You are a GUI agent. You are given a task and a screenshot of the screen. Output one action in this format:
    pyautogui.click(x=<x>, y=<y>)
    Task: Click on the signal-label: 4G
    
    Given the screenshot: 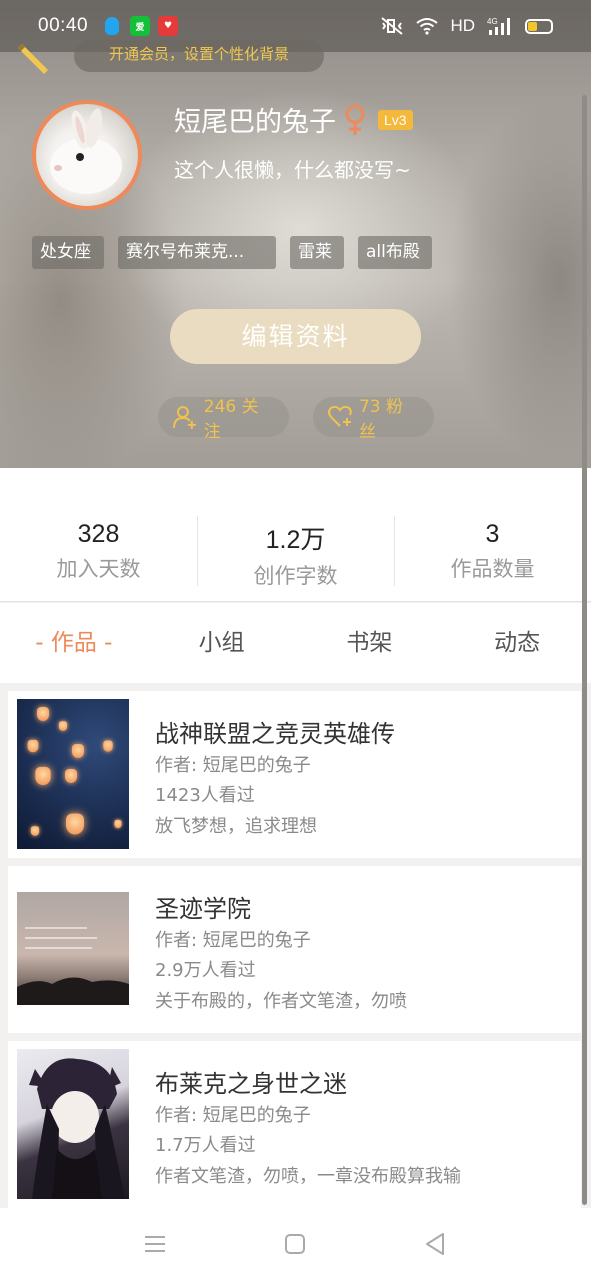 What is the action you would take?
    pyautogui.click(x=492, y=21)
    